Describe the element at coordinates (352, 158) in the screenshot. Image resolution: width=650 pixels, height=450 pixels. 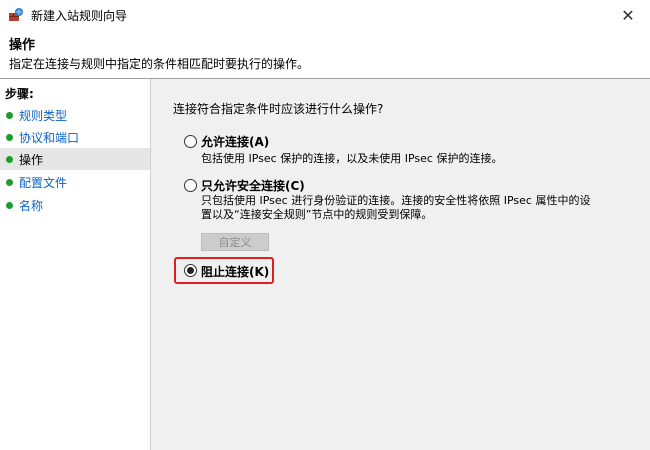
I see `allow-connection-desc: 包括使用 IPsec 保护的连接，以及未使用 IPsec 保护的连接。` at that location.